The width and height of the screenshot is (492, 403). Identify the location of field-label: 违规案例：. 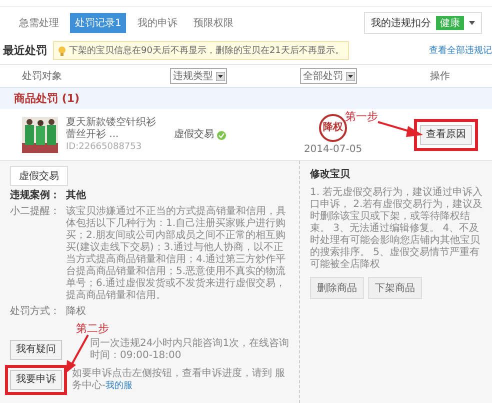
(35, 196).